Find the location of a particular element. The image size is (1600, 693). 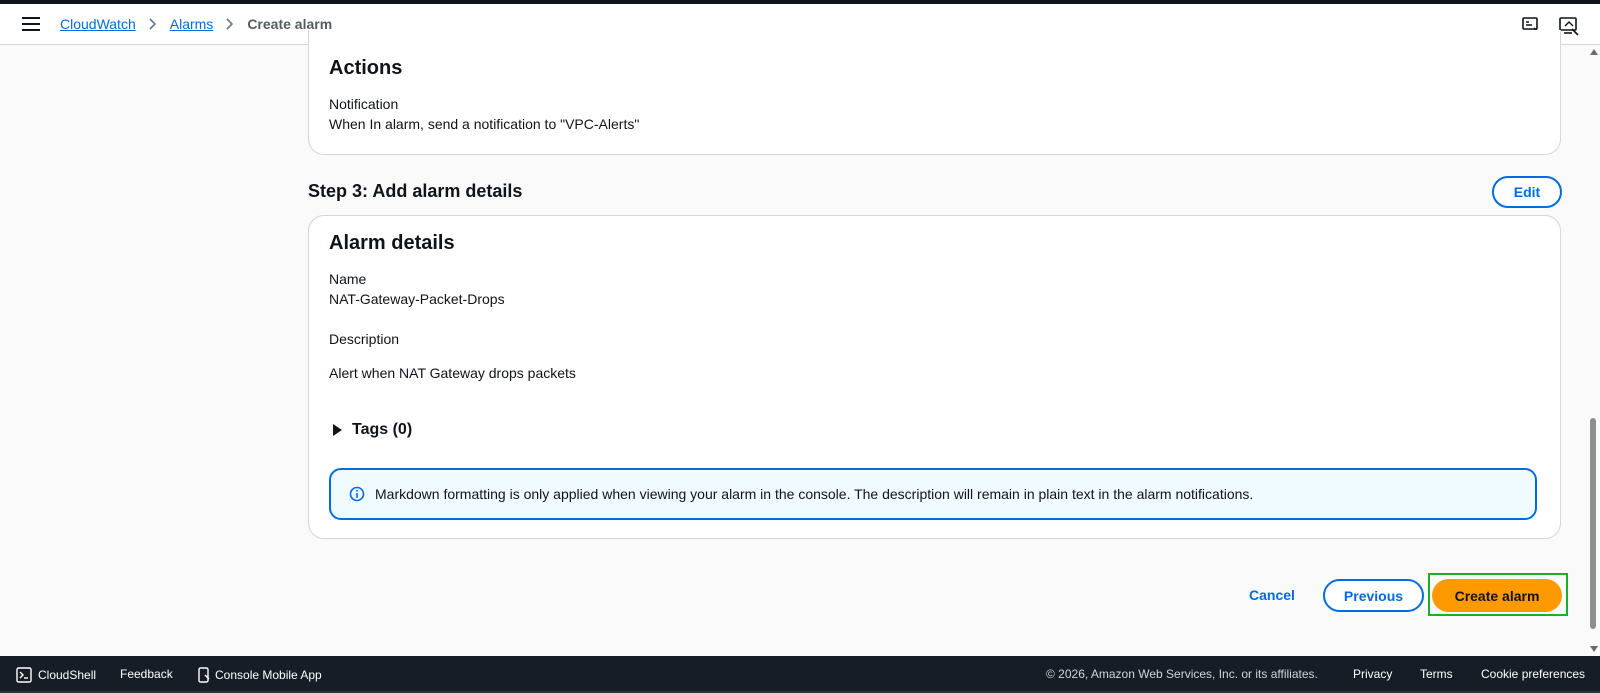

tags-label: Tags (0) is located at coordinates (382, 429).